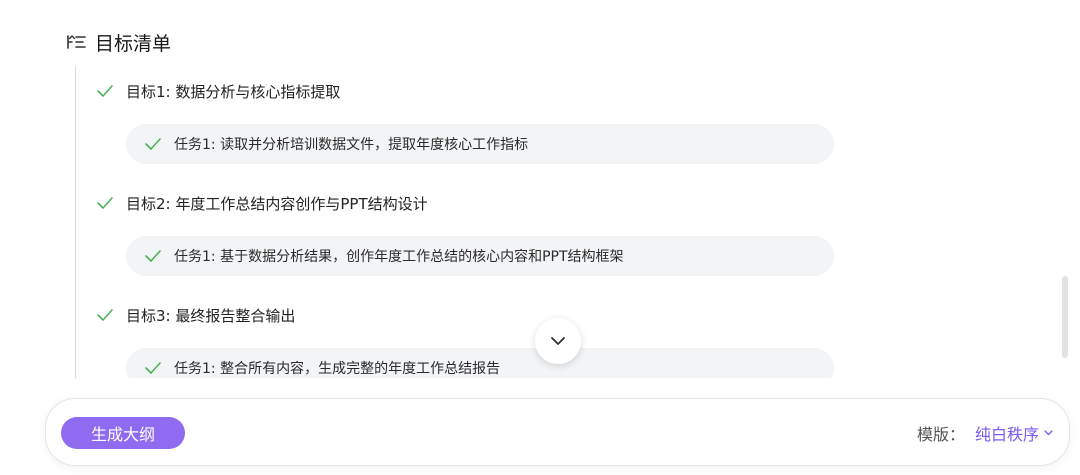 This screenshot has width=1080, height=475. Describe the element at coordinates (133, 43) in the screenshot. I see `checklist-title: 目标清单` at that location.